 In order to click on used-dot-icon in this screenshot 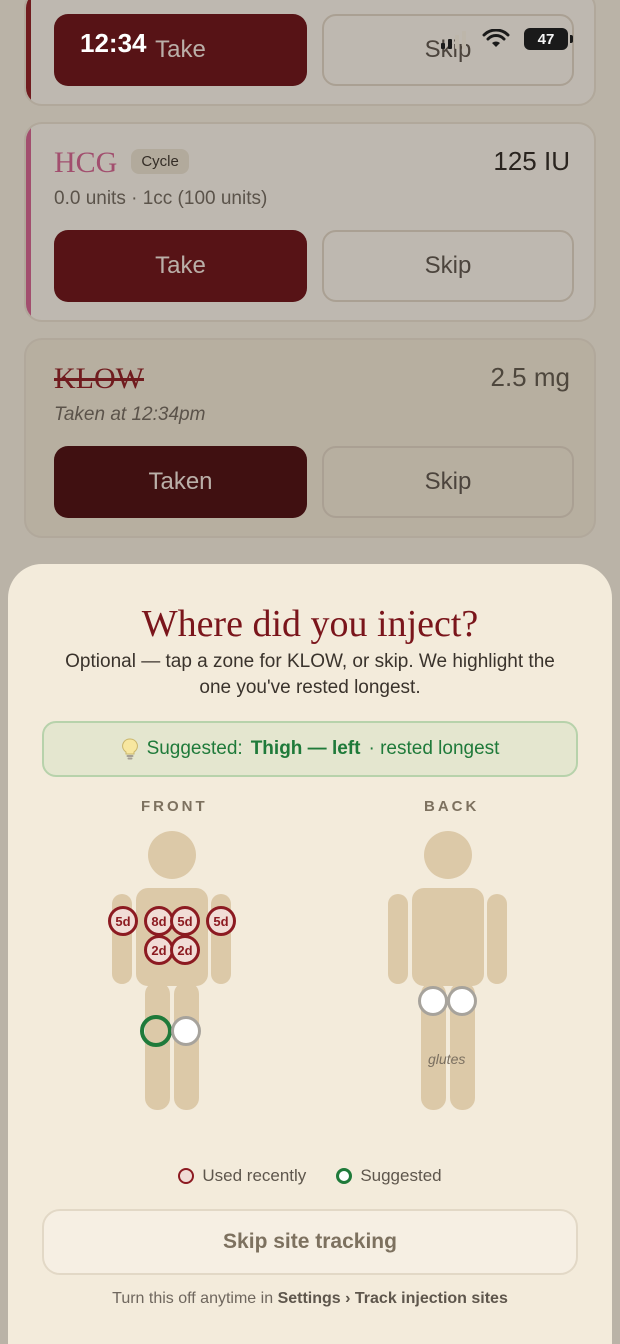, I will do `click(186, 1176)`.